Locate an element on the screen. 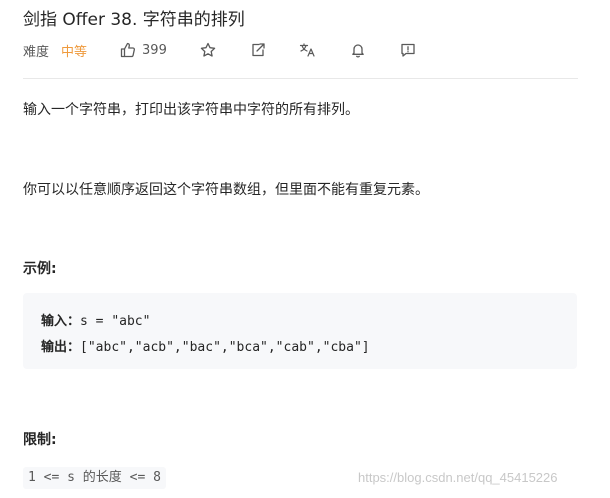 The width and height of the screenshot is (610, 498). example-input-line: 输入：s = "abc" is located at coordinates (95, 319).